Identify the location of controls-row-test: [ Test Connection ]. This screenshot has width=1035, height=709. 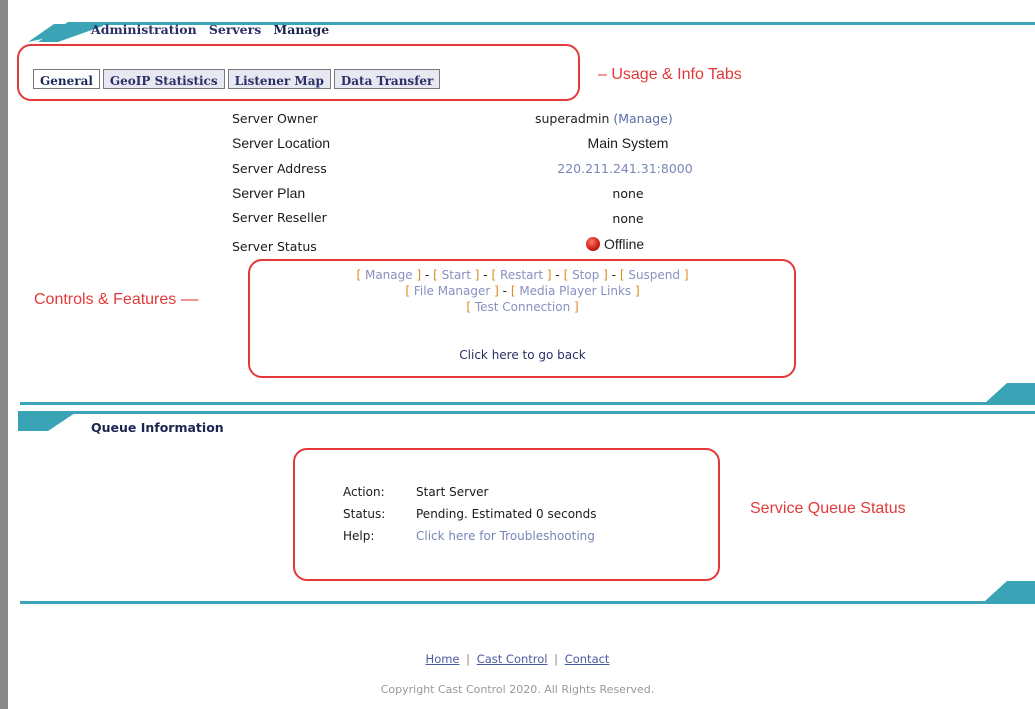
(522, 307).